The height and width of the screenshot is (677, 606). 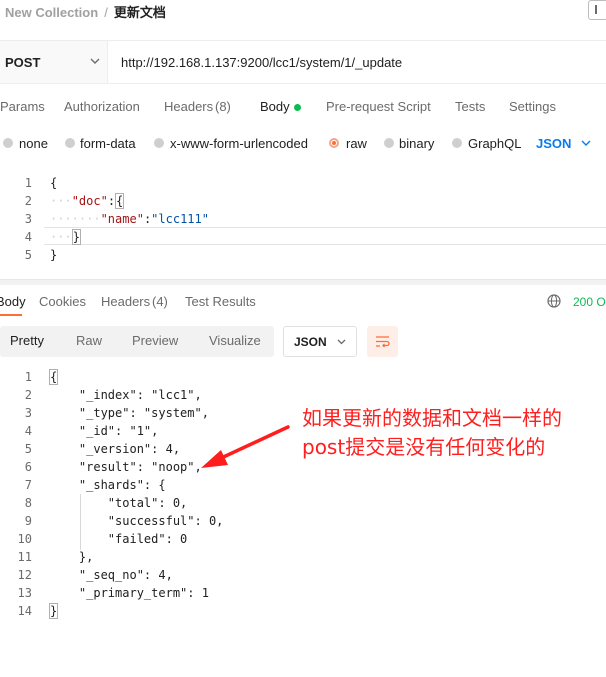 I want to click on view-mode-switch: Pretty Raw Preview Visualize, so click(x=137, y=341).